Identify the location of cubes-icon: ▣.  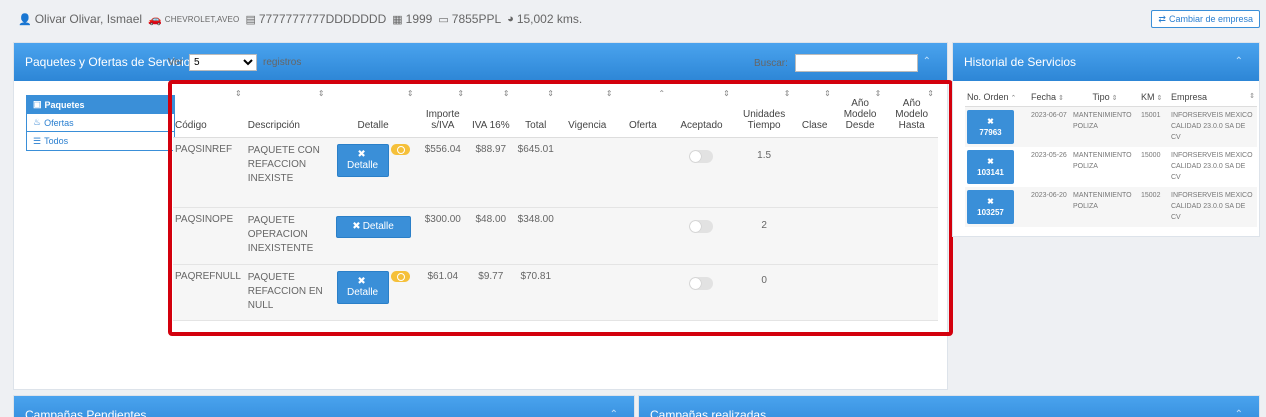
(37, 104).